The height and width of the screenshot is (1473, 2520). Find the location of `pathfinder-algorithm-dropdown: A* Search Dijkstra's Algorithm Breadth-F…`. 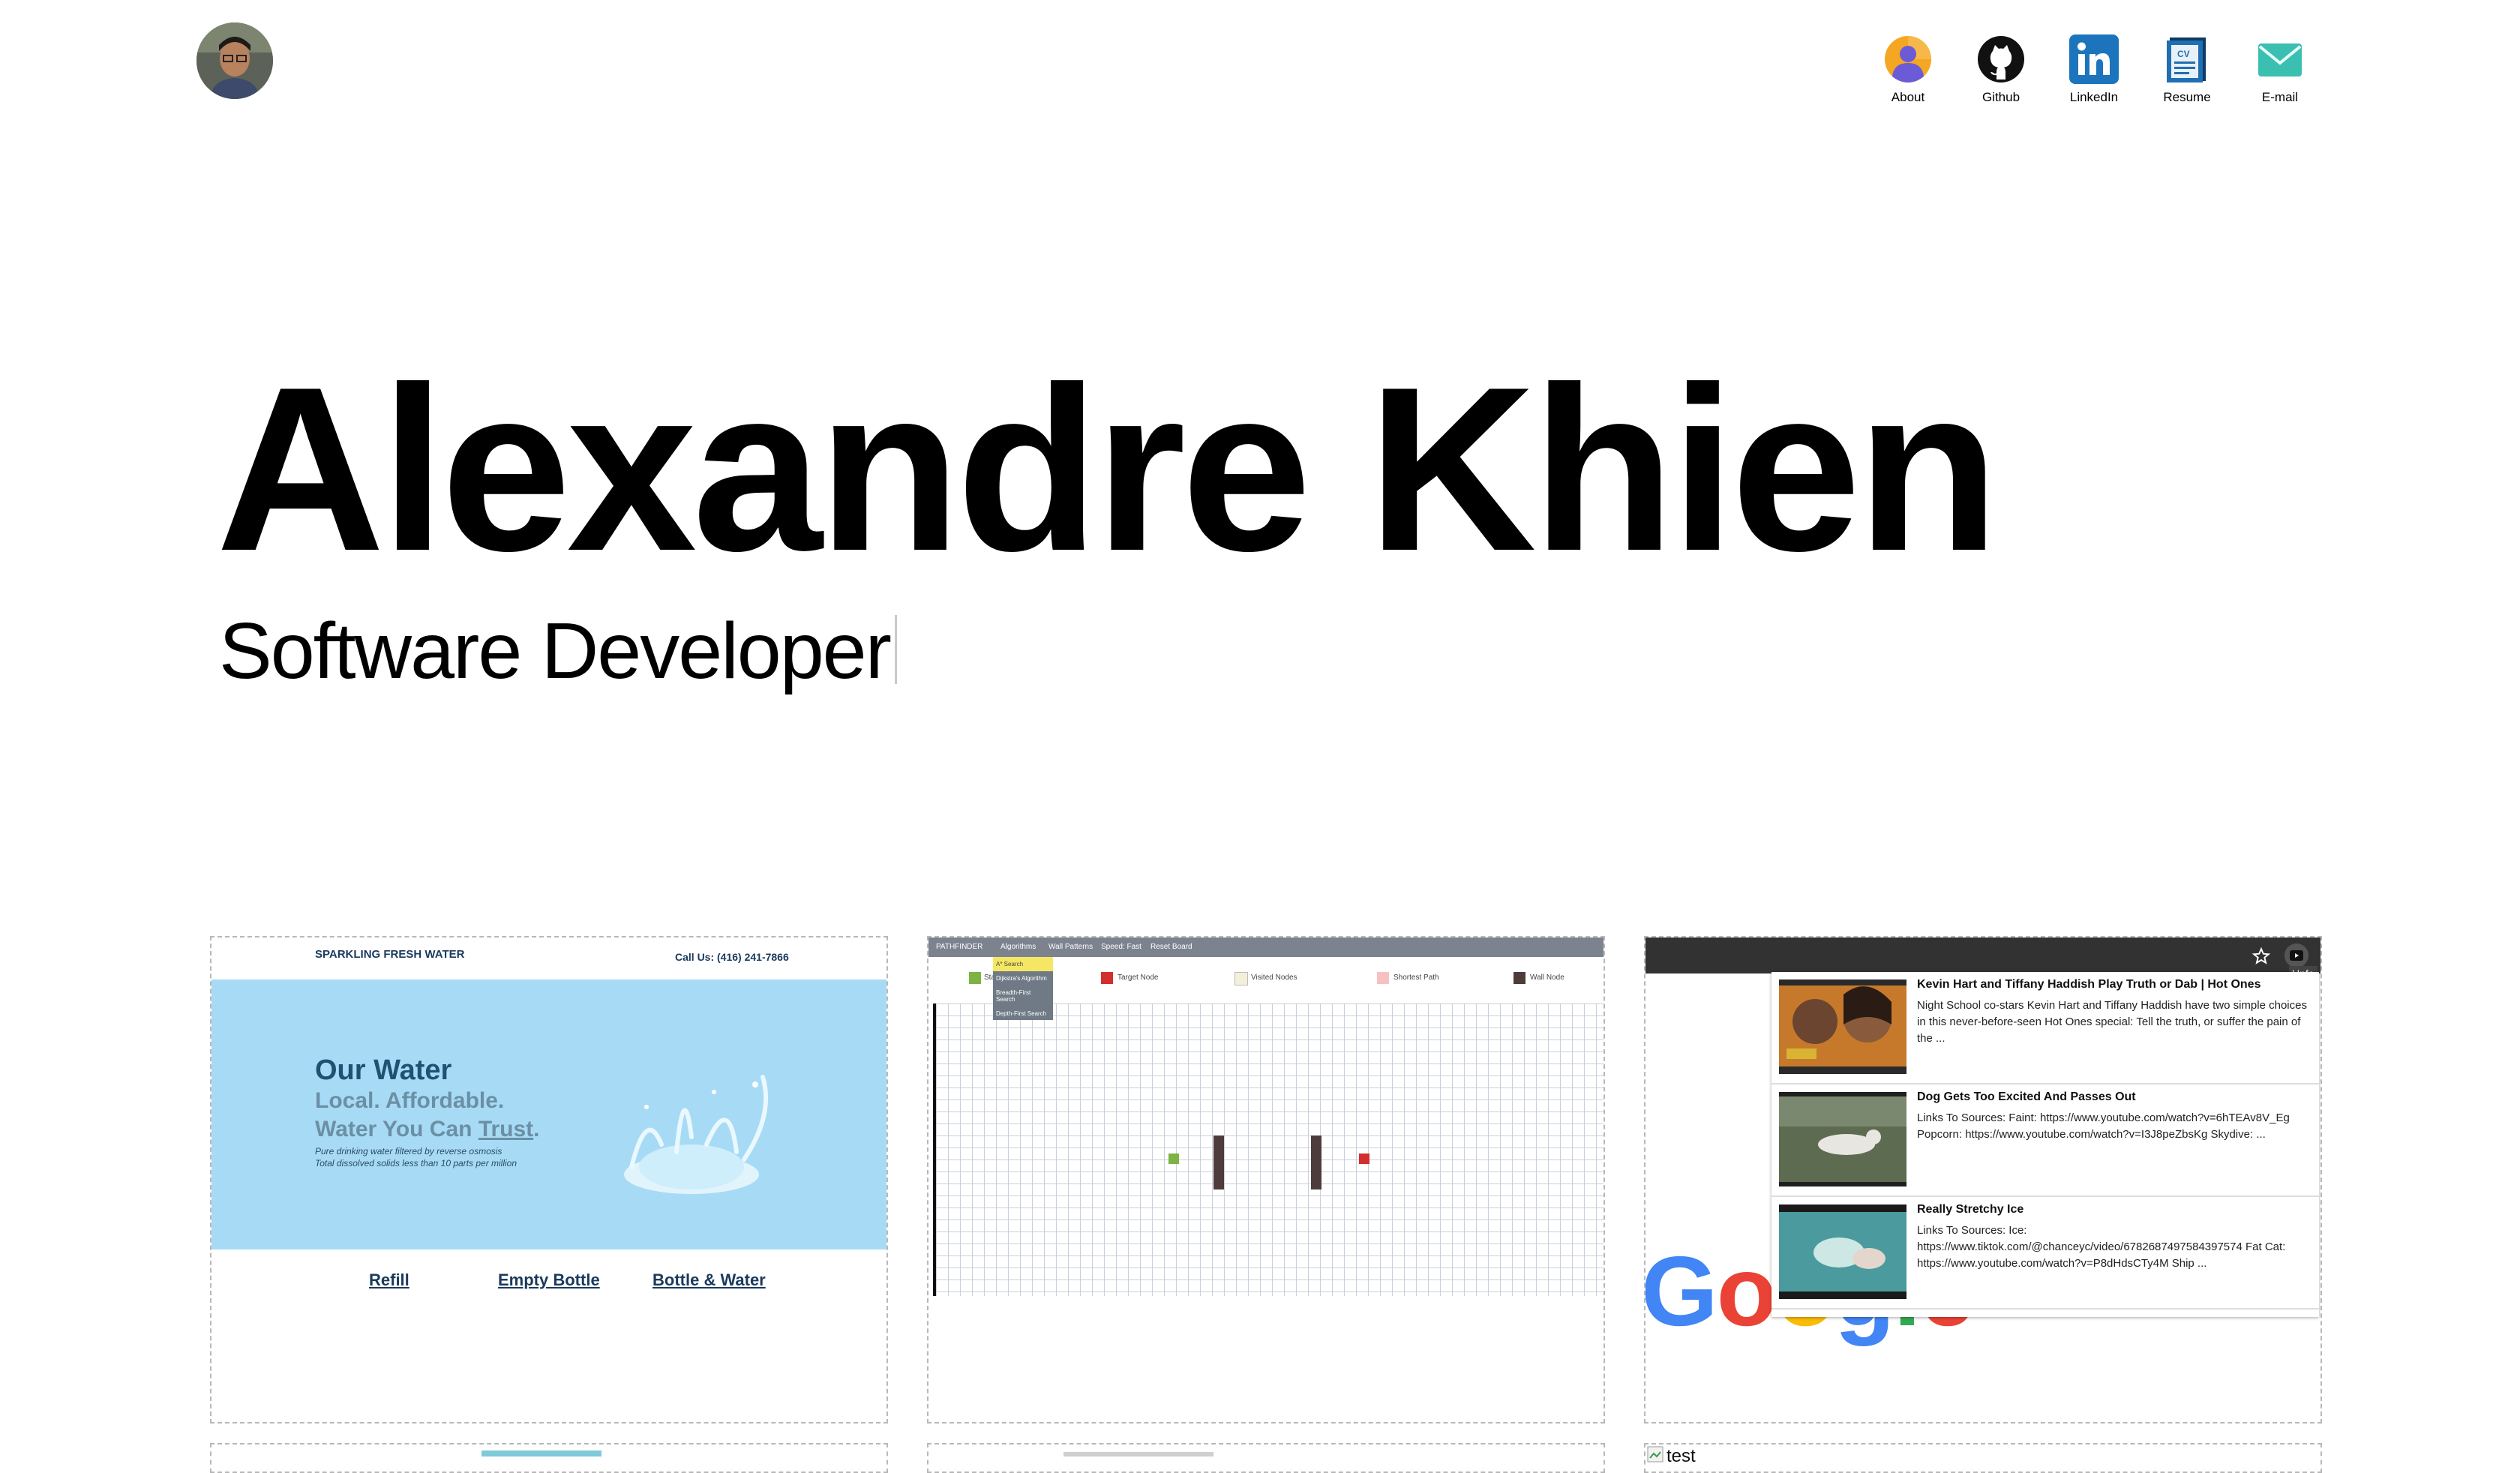

pathfinder-algorithm-dropdown: A* Search Dijkstra's Algorithm Breadth-F… is located at coordinates (1023, 988).